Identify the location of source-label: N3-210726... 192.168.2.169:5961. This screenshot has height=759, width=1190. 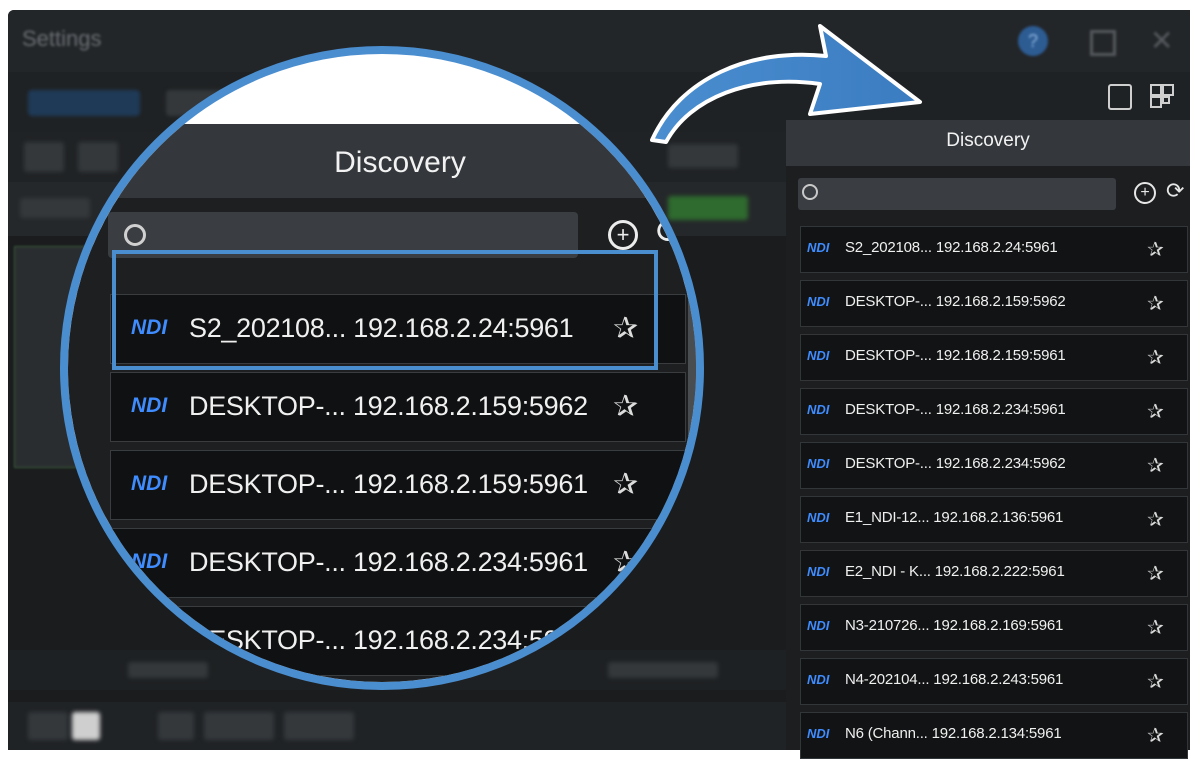
(954, 625).